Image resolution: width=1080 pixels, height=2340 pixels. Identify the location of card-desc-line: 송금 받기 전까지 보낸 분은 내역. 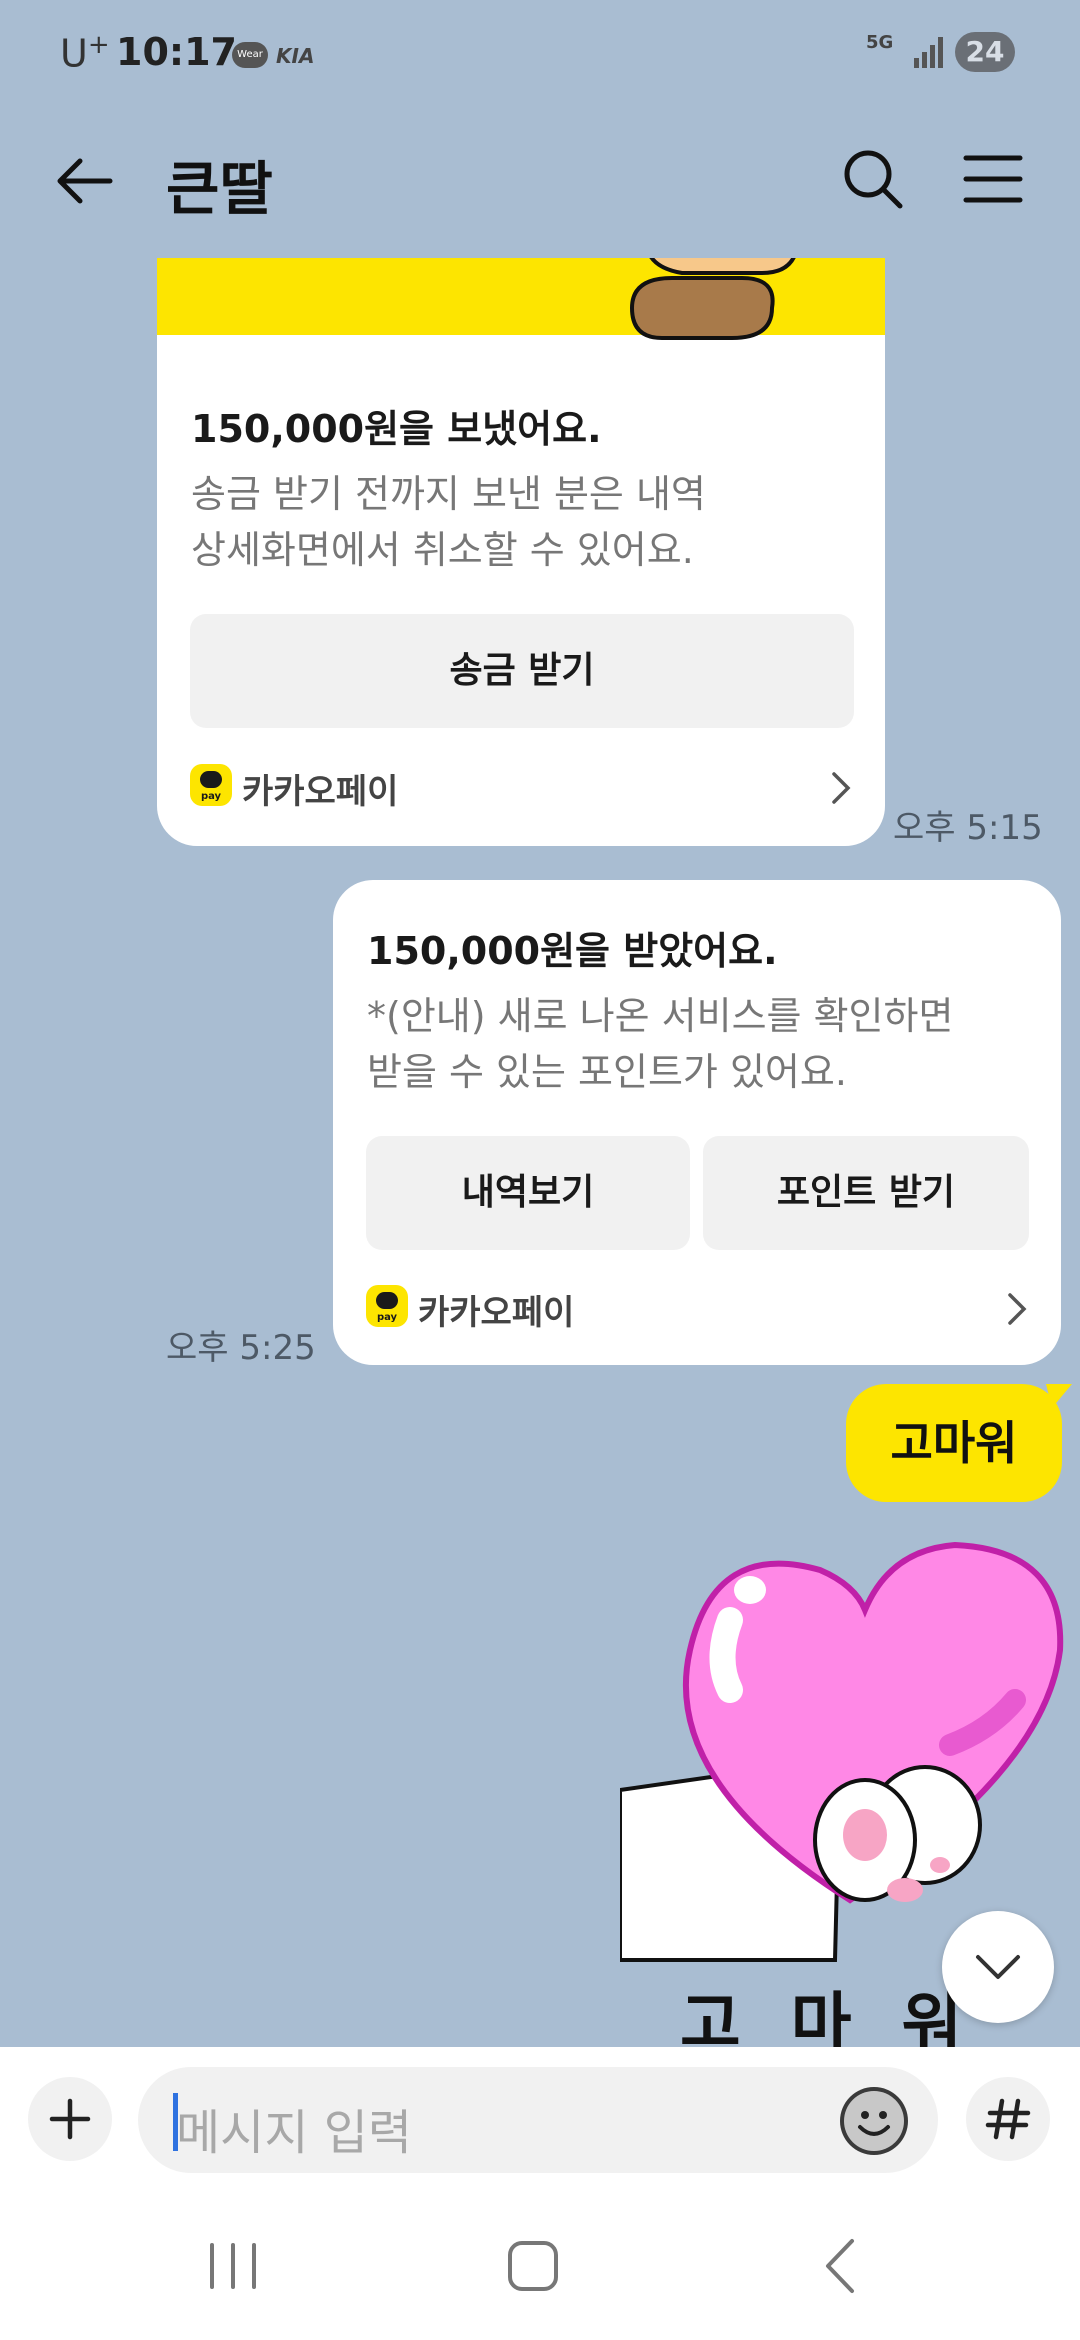
(448, 494).